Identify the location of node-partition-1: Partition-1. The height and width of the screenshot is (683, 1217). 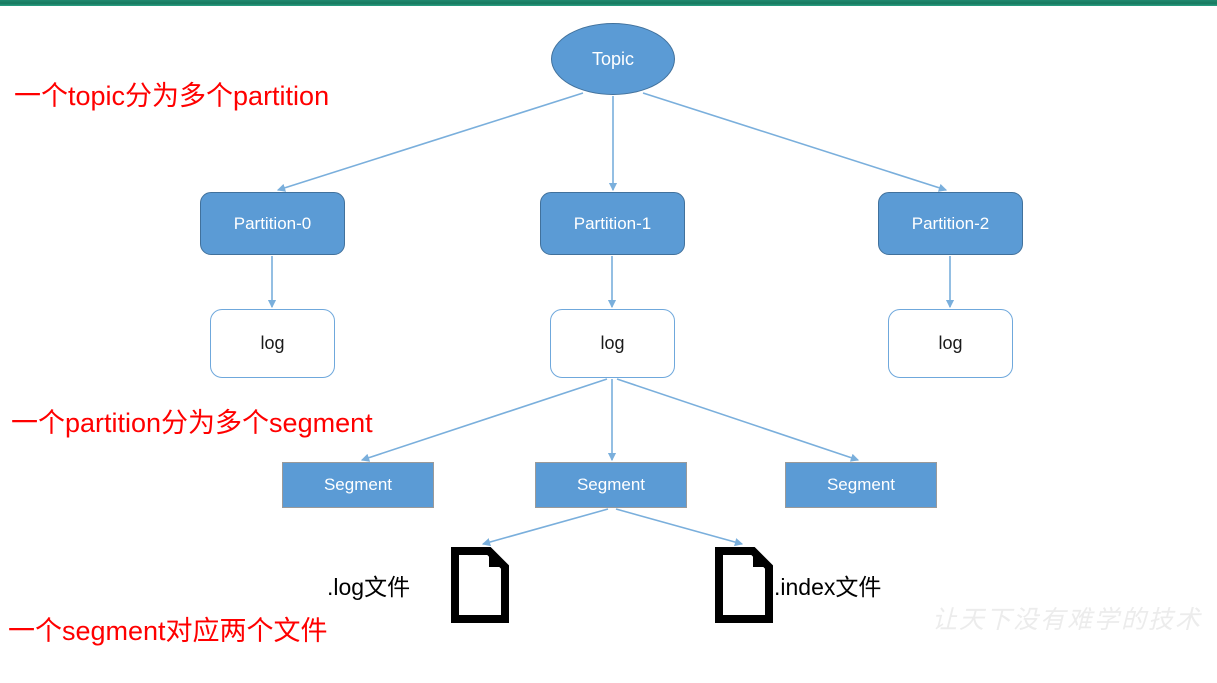
(612, 223).